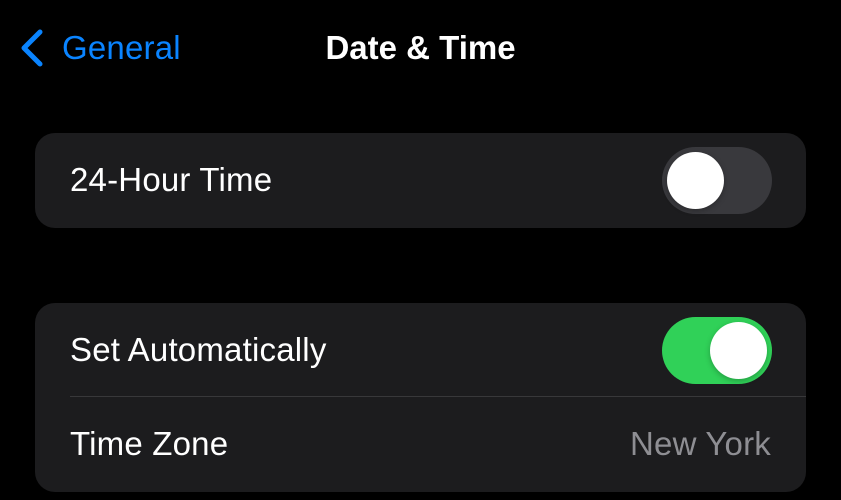 Image resolution: width=841 pixels, height=500 pixels. Describe the element at coordinates (171, 179) in the screenshot. I see `row-label: 24-Hour Time` at that location.